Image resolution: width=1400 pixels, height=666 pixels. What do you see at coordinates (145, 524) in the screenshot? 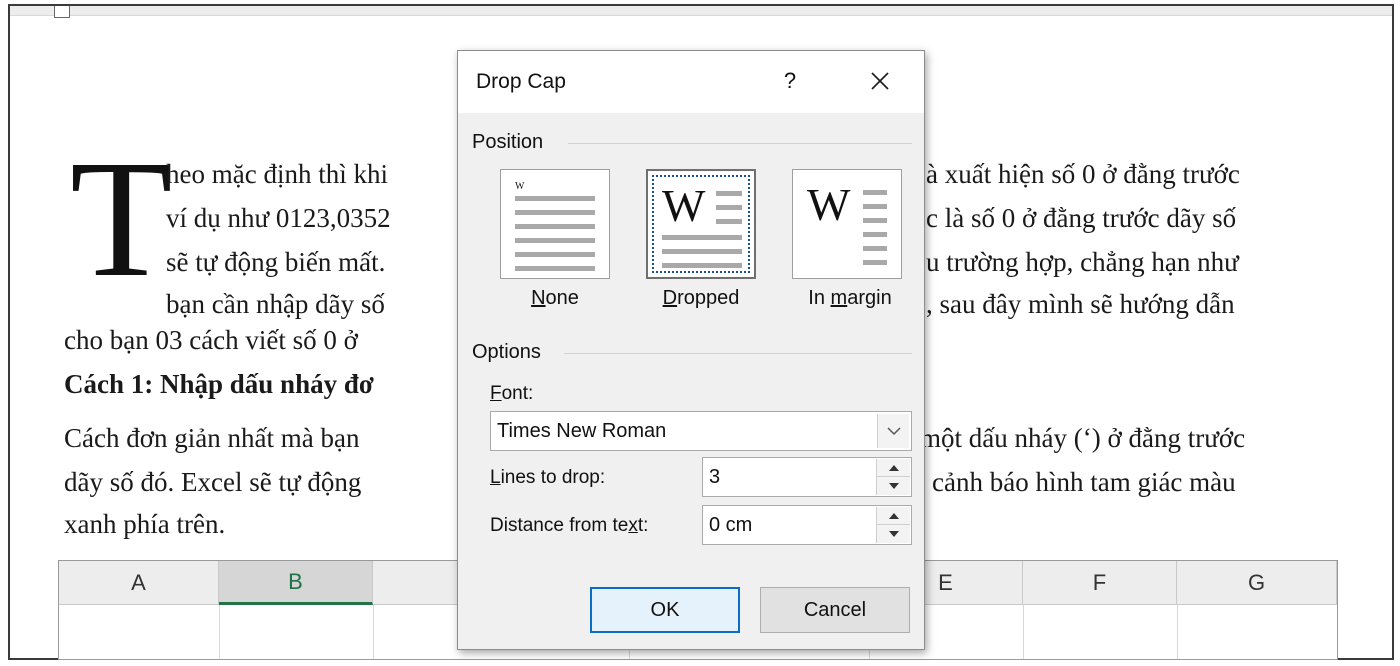
I see `doc-line-9-left: xanh phía trên.` at bounding box center [145, 524].